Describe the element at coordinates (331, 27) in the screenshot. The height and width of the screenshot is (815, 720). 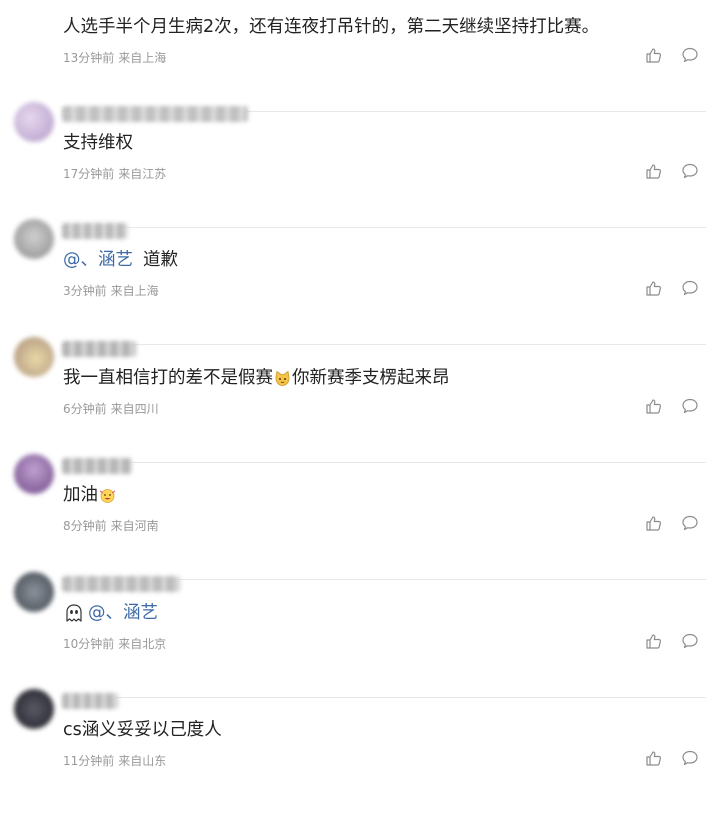
I see `comment-text: 人选手半个月生病2次，还有连夜打吊针的，第二天继续坚持打比赛。` at that location.